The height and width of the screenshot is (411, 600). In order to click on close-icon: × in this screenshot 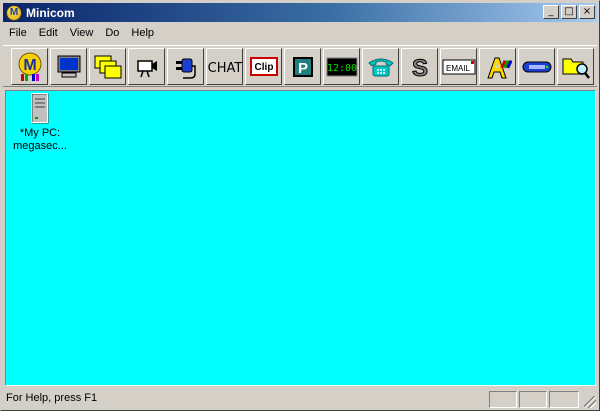, I will do `click(587, 11)`.